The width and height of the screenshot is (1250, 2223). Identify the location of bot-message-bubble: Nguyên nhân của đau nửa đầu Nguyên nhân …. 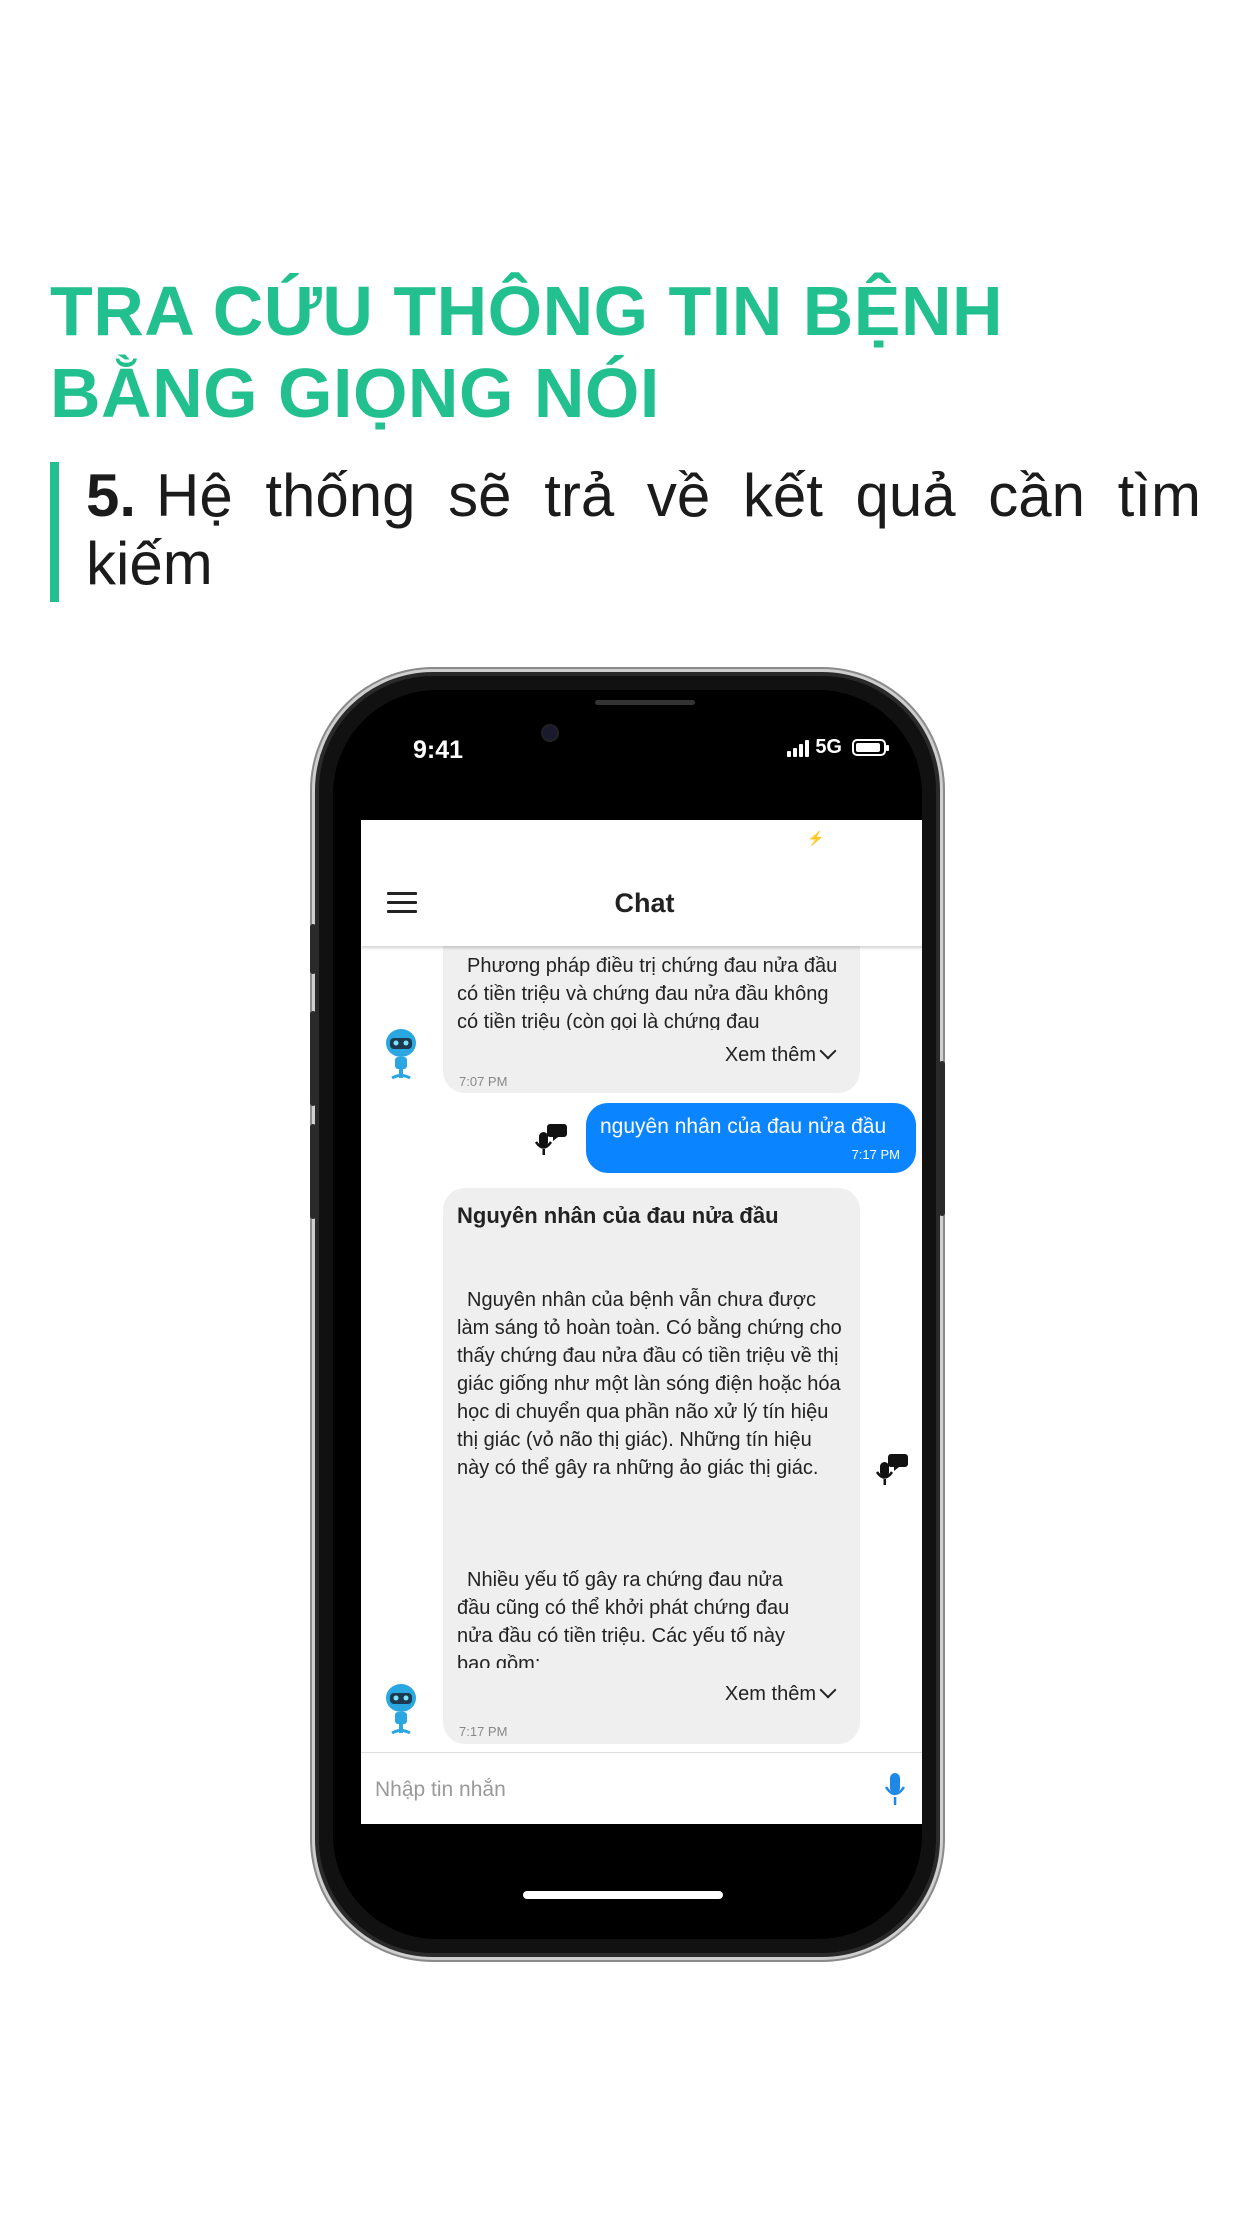
(651, 1466).